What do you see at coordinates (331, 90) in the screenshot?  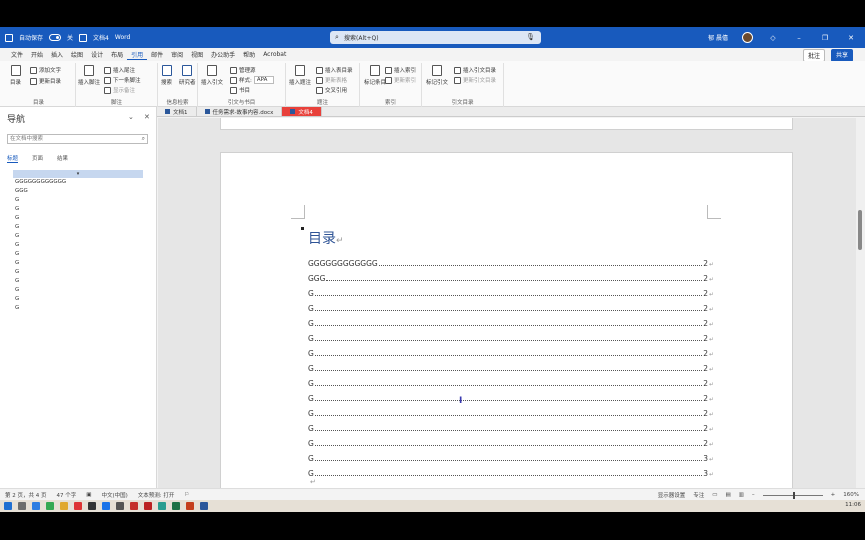 I see `cross-reference-button: 交叉引用` at bounding box center [331, 90].